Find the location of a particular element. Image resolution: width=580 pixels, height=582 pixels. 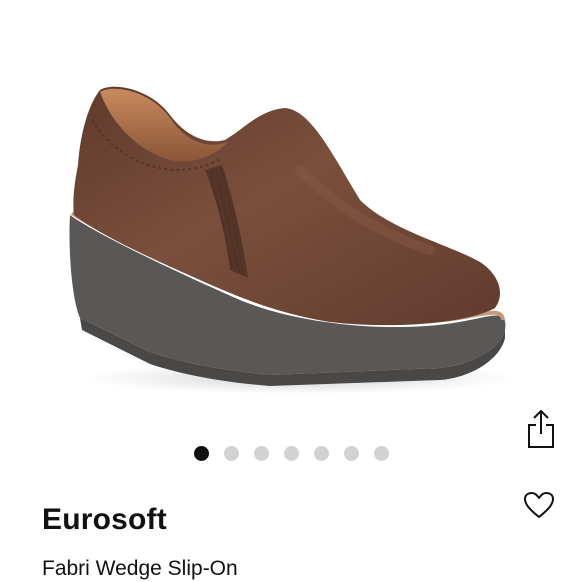

share-icon is located at coordinates (541, 429).